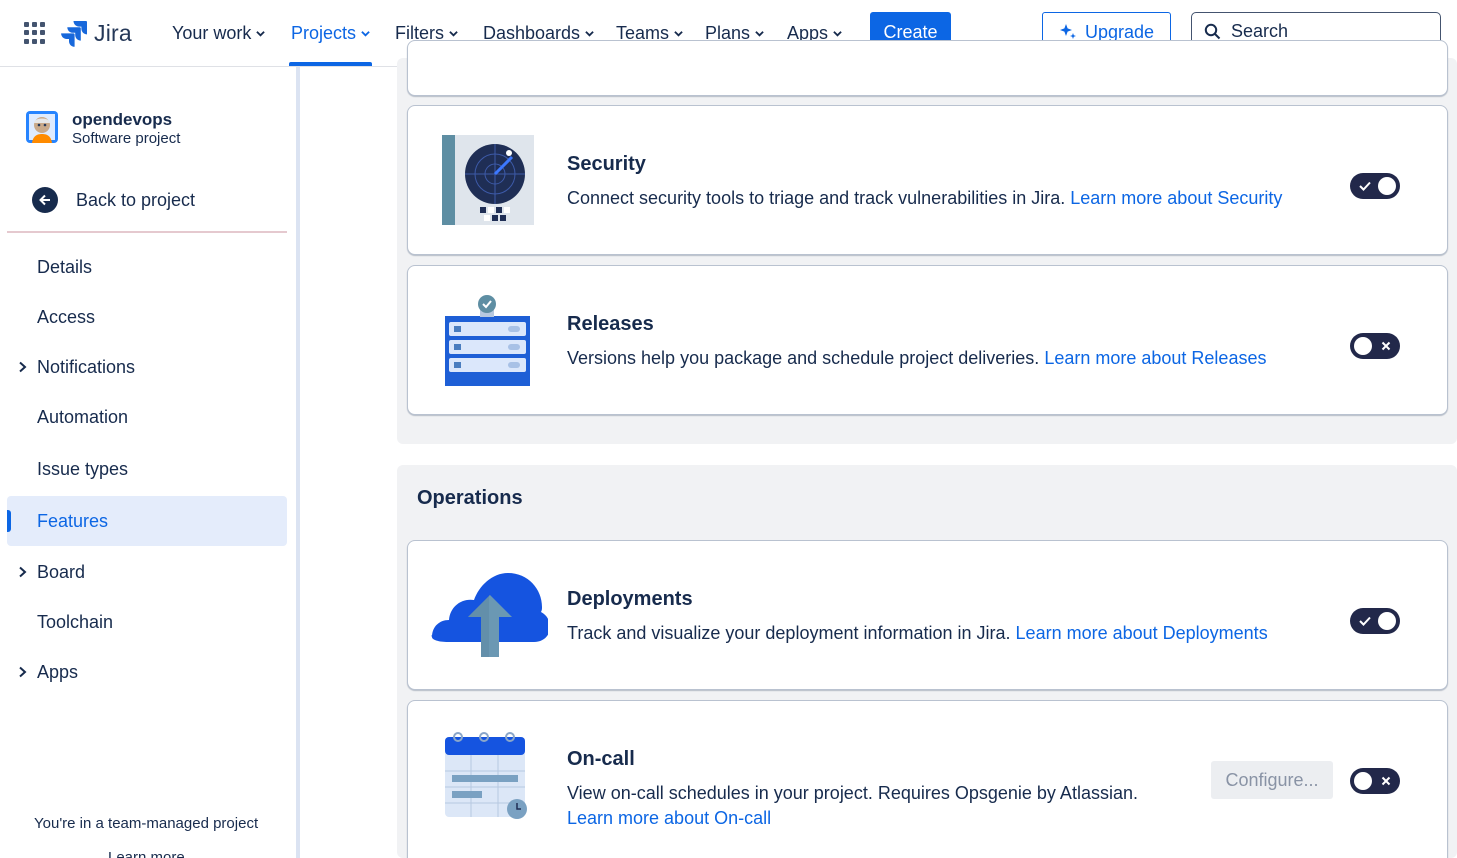  Describe the element at coordinates (113, 32) in the screenshot. I see `logo-text: Jira` at that location.